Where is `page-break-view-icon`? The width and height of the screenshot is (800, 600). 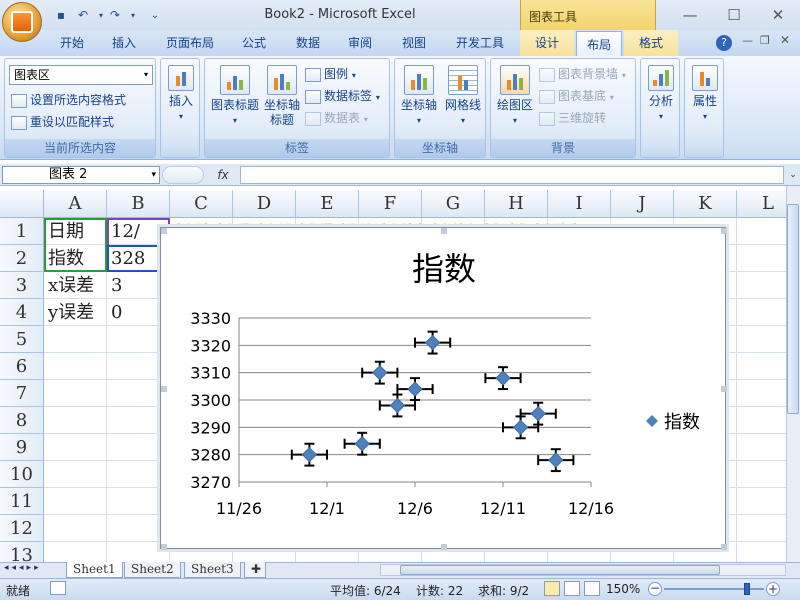
page-break-view-icon is located at coordinates (592, 588).